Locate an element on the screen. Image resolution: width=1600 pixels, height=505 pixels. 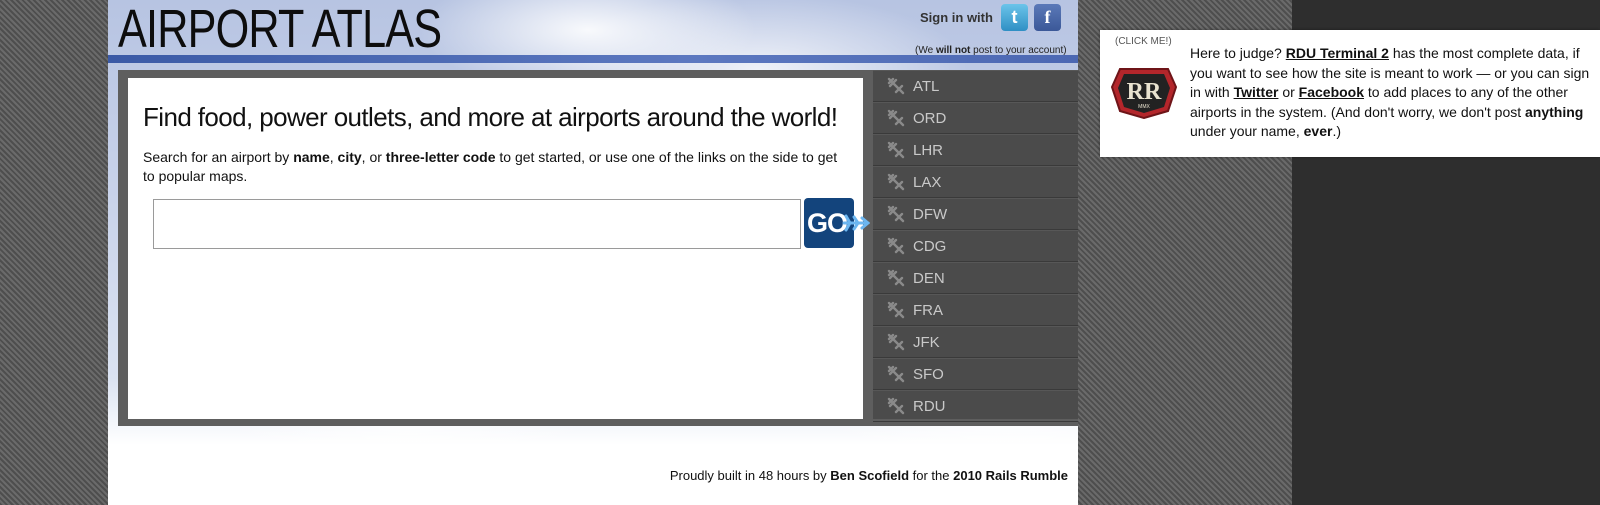
sidebar-item-rdu: RDU is located at coordinates (975, 406).